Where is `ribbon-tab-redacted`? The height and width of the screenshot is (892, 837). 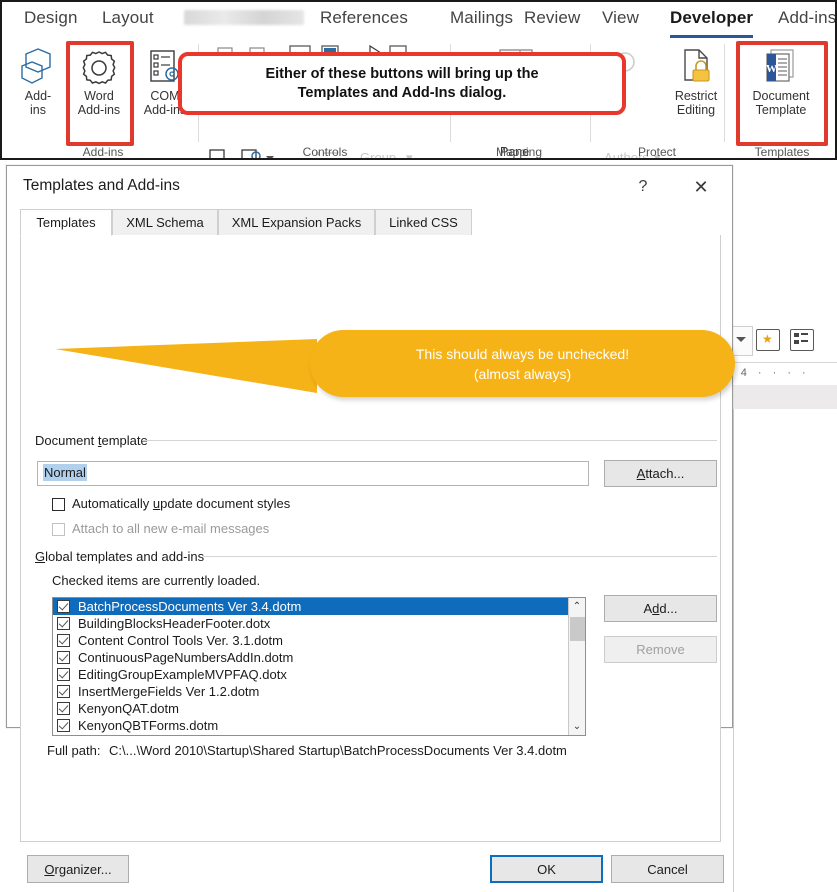 ribbon-tab-redacted is located at coordinates (244, 17).